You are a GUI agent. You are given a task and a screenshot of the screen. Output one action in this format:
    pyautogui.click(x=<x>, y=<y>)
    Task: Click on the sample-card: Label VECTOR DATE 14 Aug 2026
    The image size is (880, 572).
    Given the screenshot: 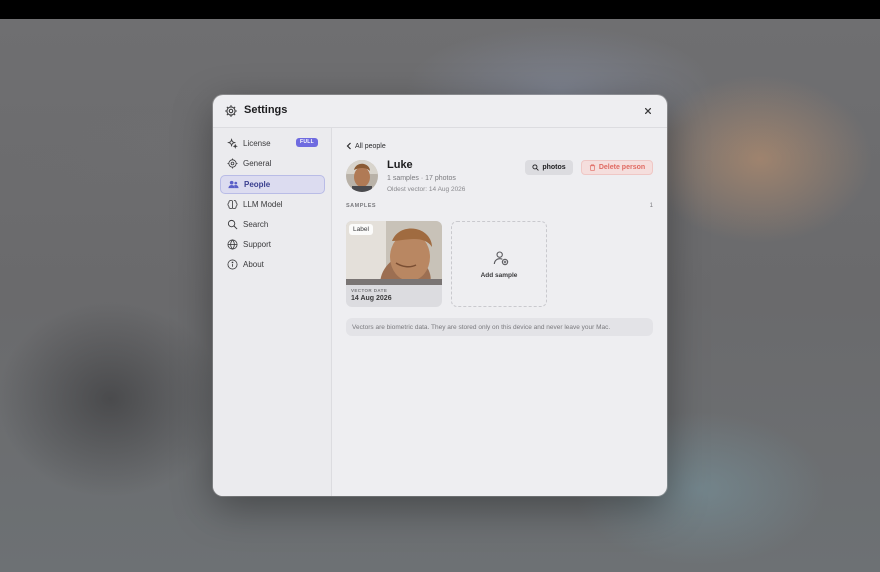 What is the action you would take?
    pyautogui.click(x=394, y=264)
    